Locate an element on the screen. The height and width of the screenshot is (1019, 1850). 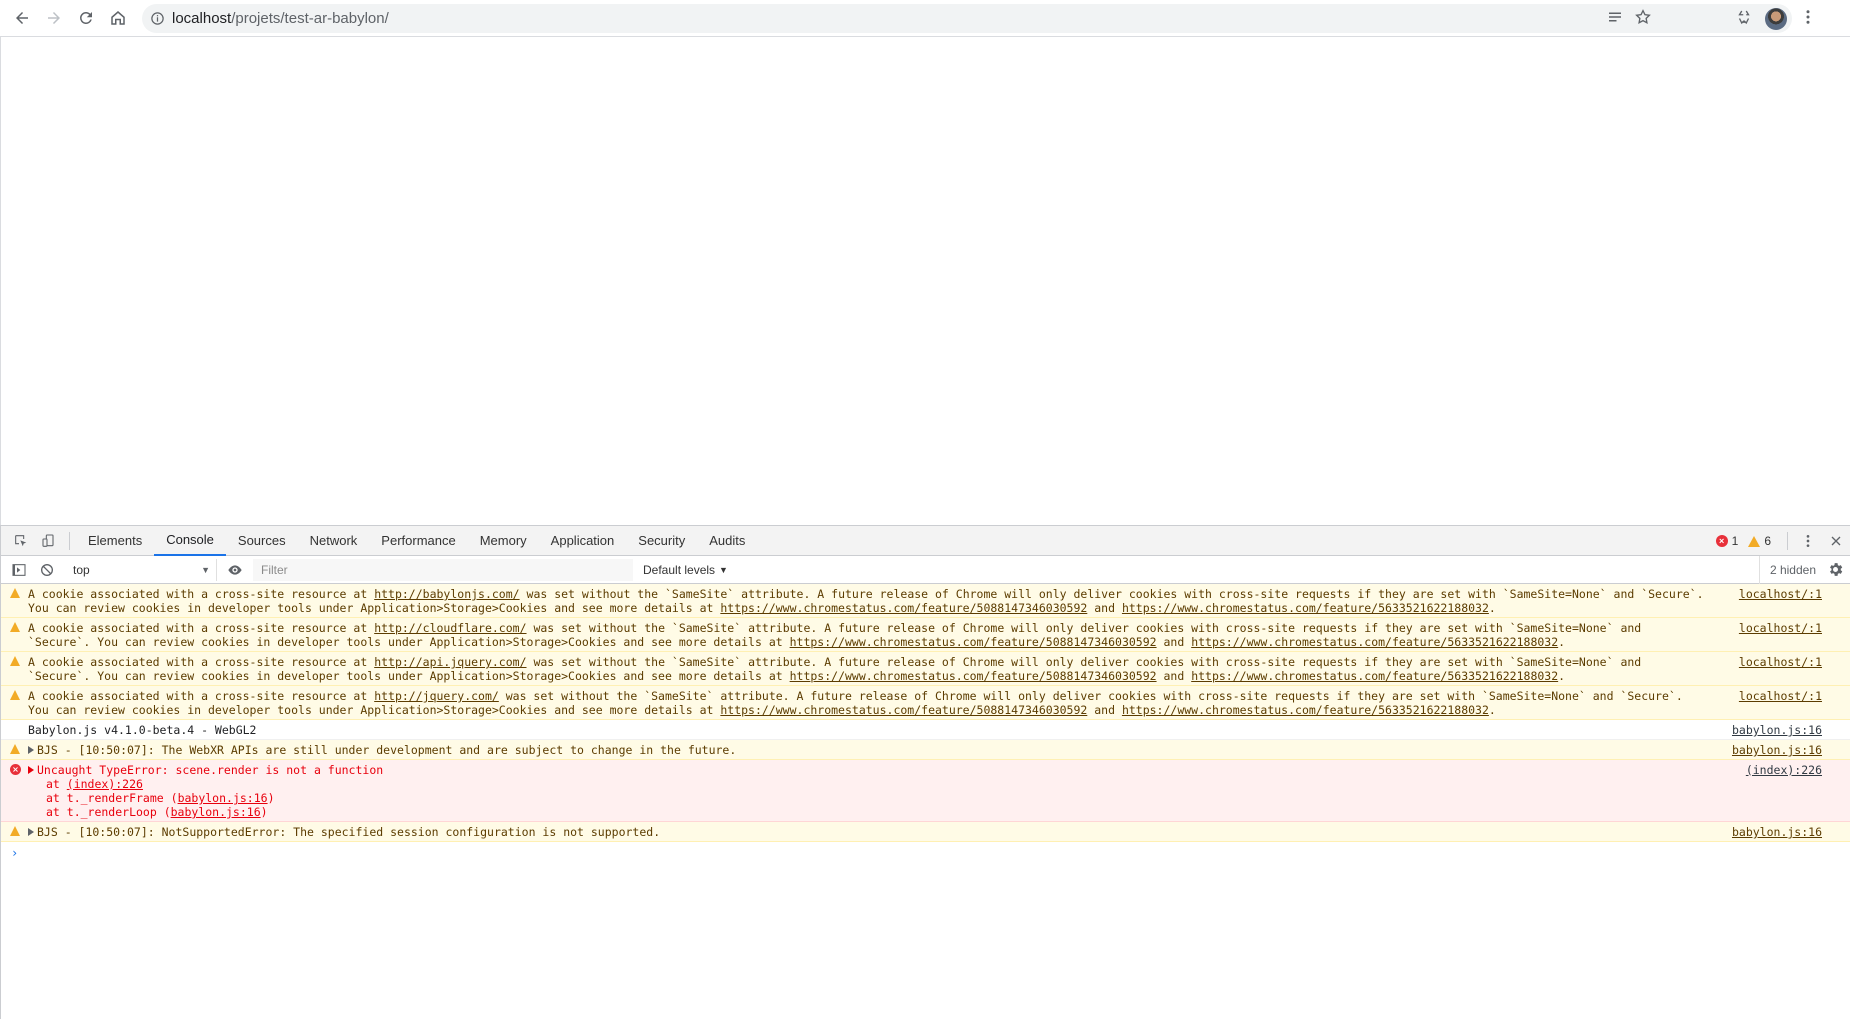
tab-application: Application is located at coordinates (583, 541).